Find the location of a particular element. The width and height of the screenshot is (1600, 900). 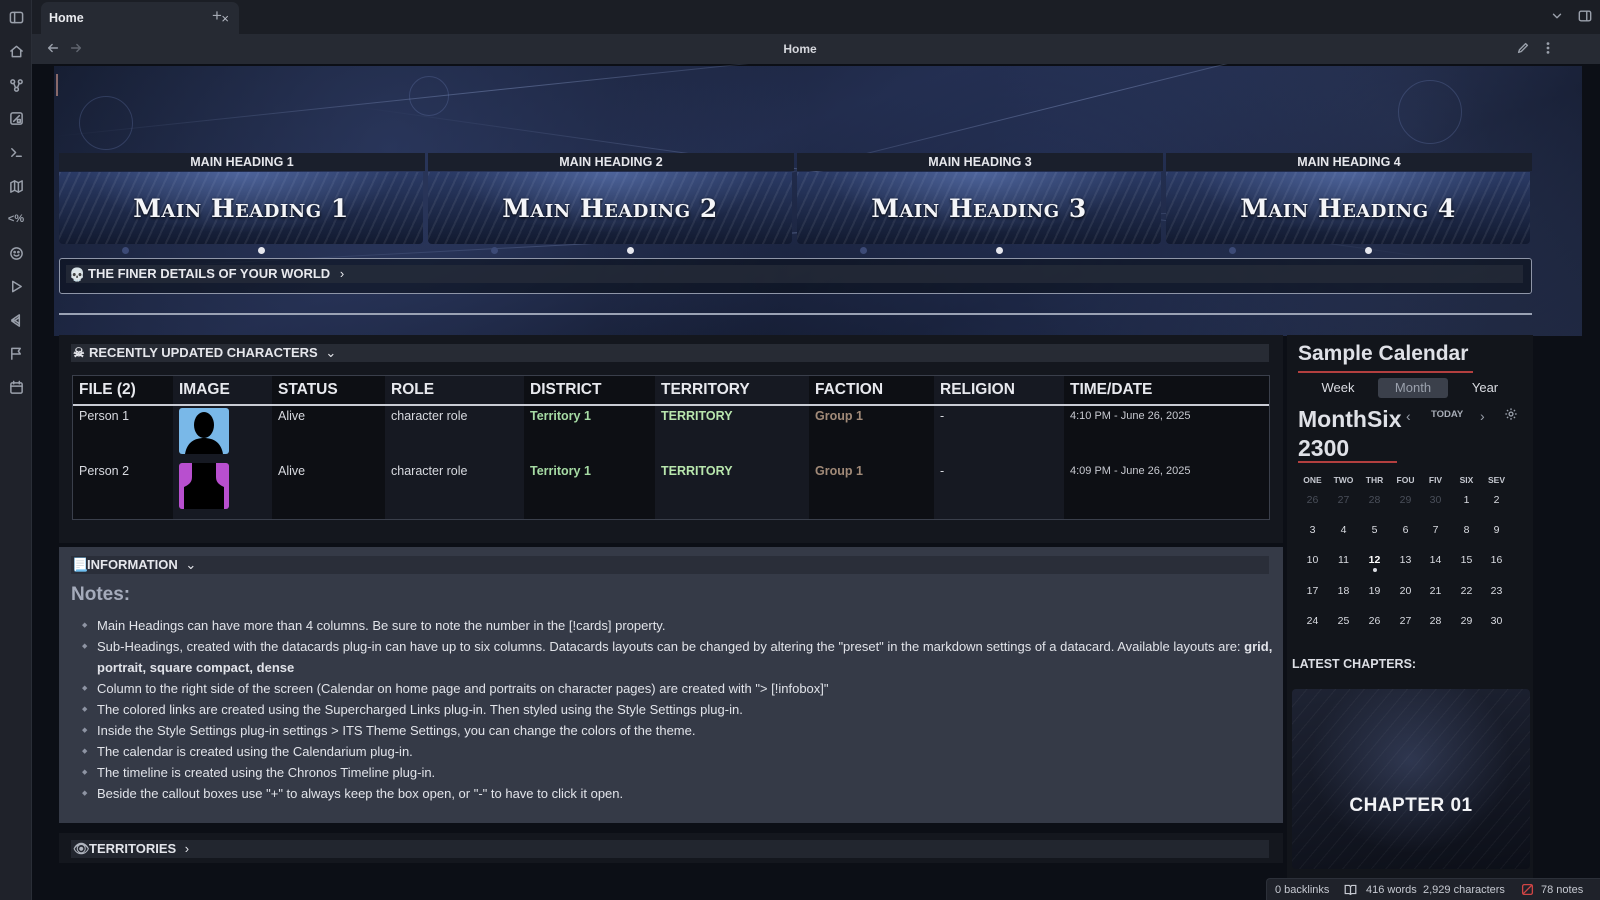

previous-month-chevron-icon: ‹ is located at coordinates (1408, 416).